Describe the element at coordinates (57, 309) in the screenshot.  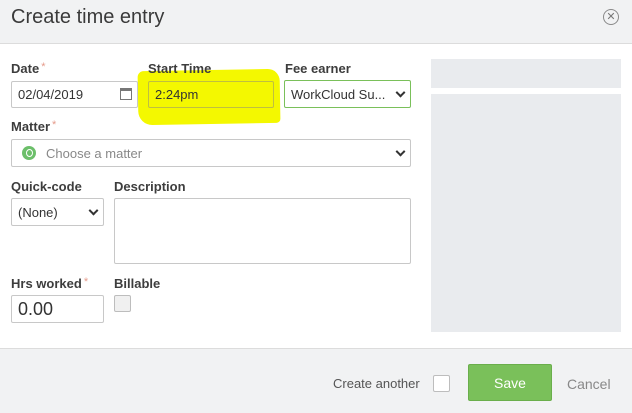
I see `hrs-worked-input: 0.00` at that location.